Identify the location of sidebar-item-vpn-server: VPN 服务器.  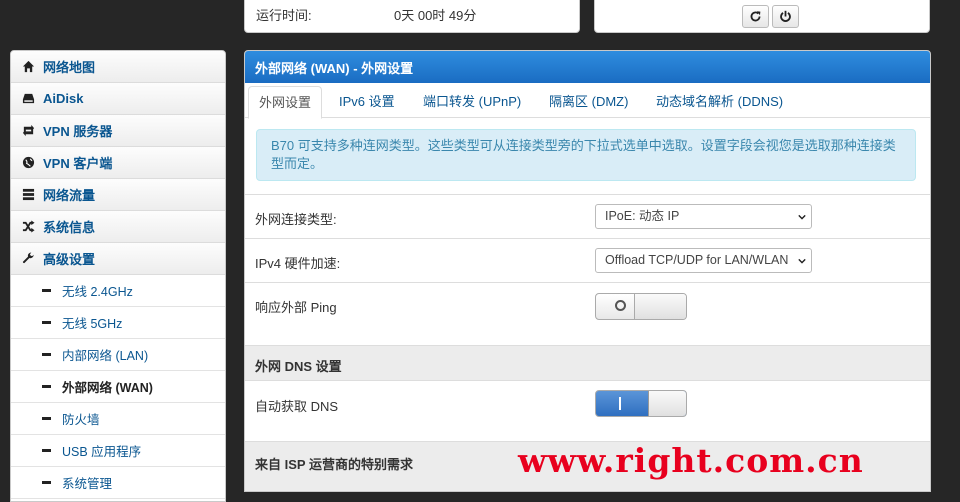
(118, 131).